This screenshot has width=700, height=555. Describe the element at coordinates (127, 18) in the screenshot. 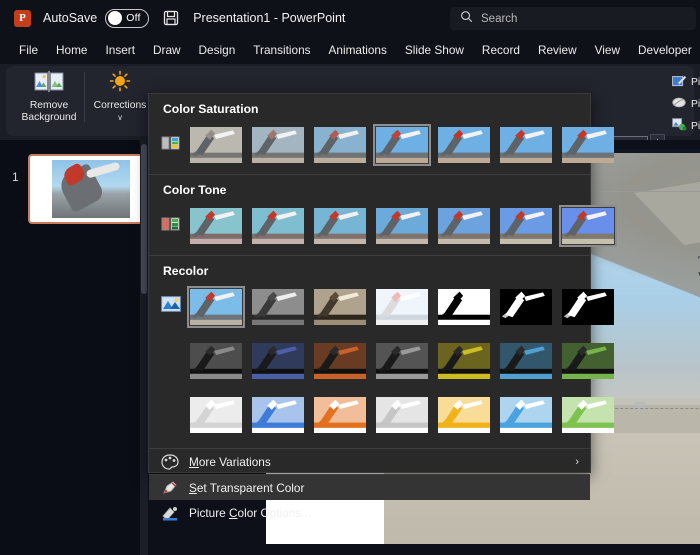

I see `autosave-toggle: Off` at that location.